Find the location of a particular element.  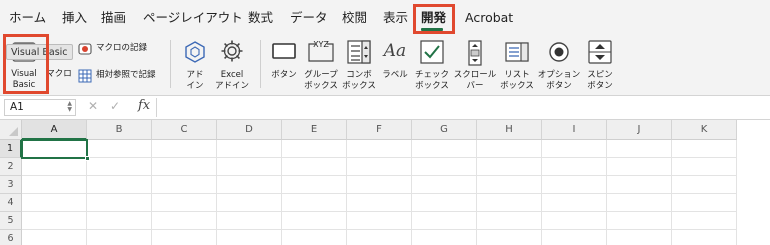

fill-handle is located at coordinates (87, 158).